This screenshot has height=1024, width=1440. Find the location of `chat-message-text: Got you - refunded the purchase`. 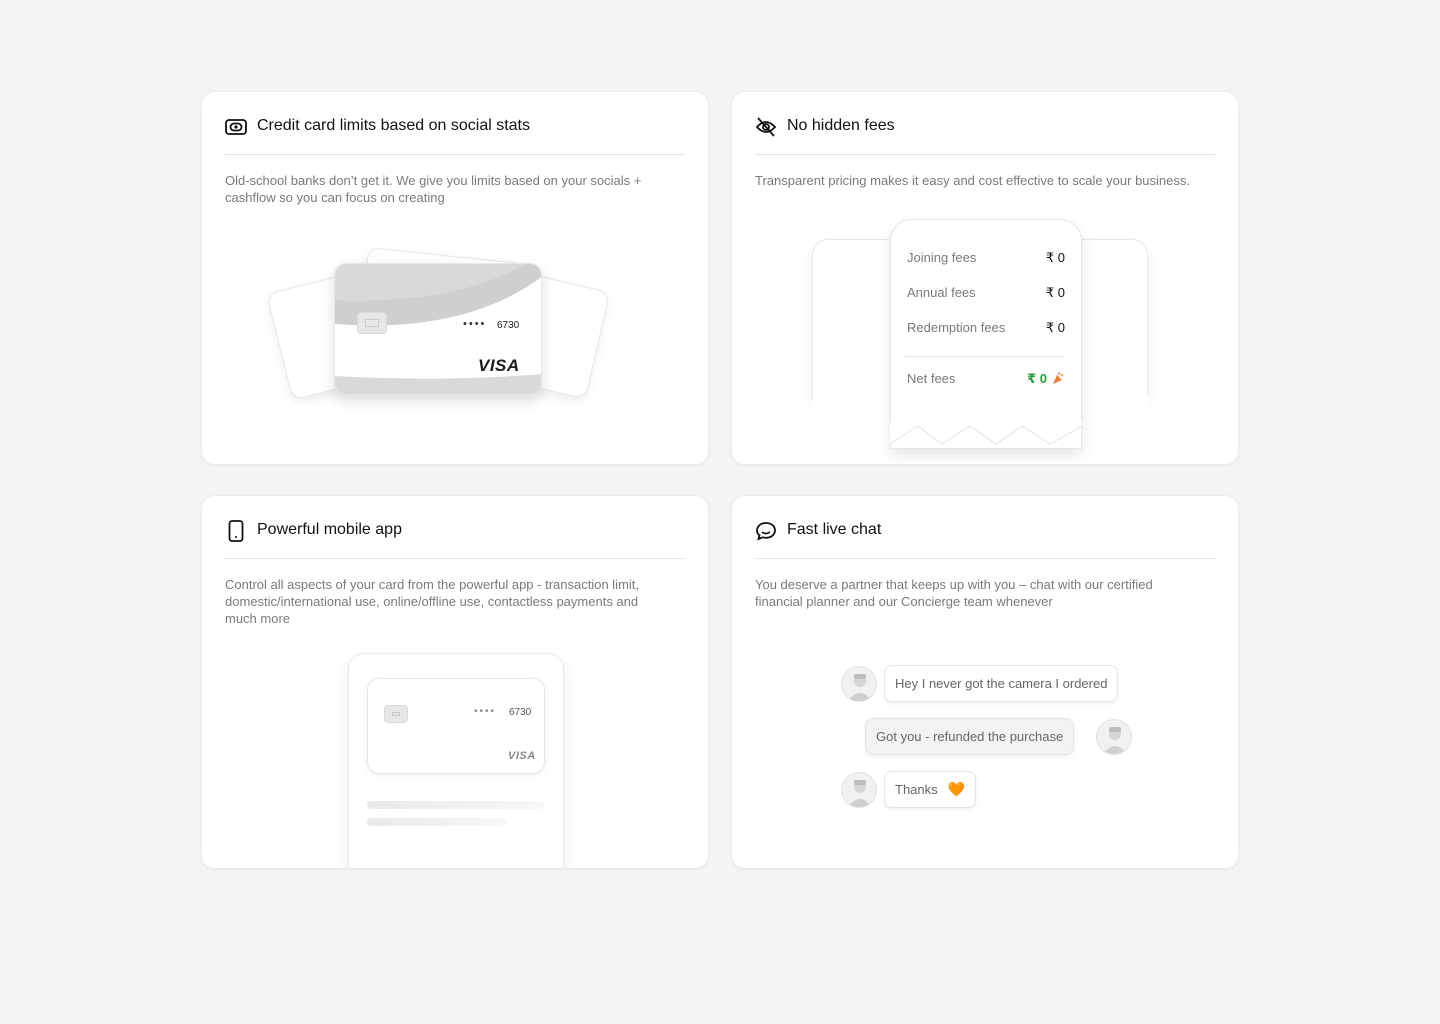

chat-message-text: Got you - refunded the purchase is located at coordinates (970, 736).